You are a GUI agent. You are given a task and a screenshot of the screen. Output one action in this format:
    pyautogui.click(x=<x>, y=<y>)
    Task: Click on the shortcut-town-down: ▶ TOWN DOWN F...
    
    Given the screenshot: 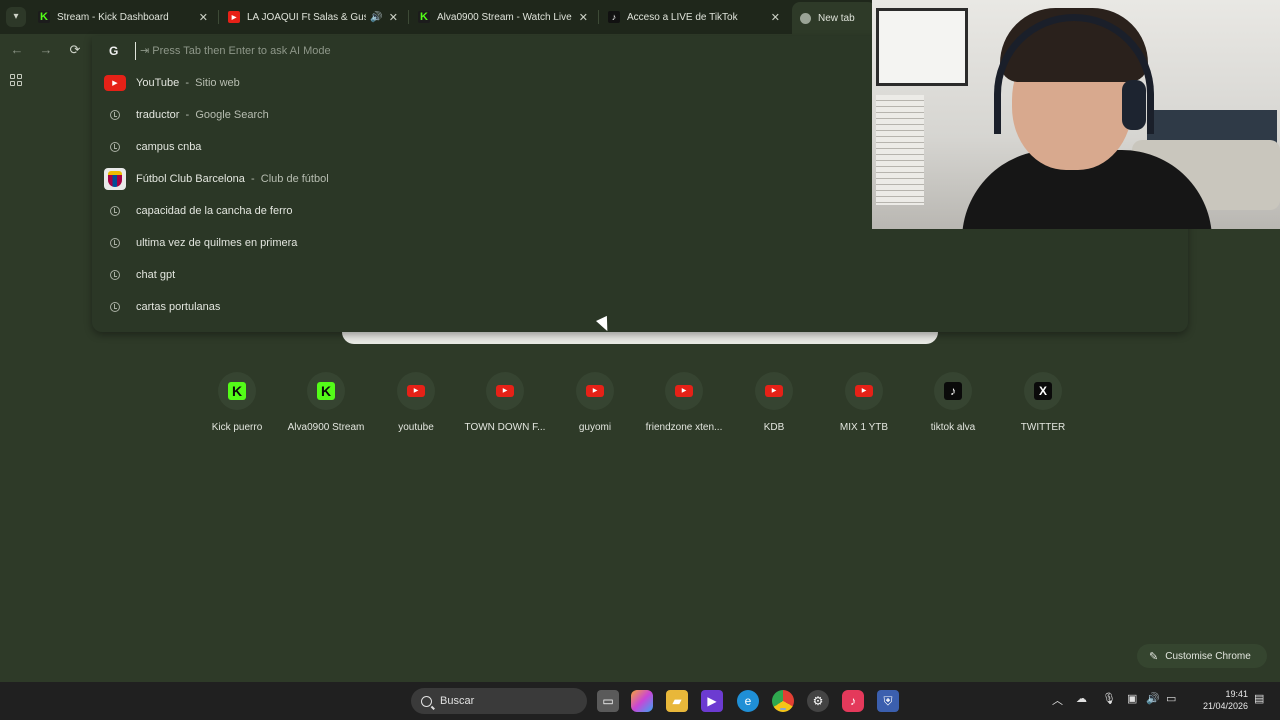 What is the action you would take?
    pyautogui.click(x=505, y=402)
    